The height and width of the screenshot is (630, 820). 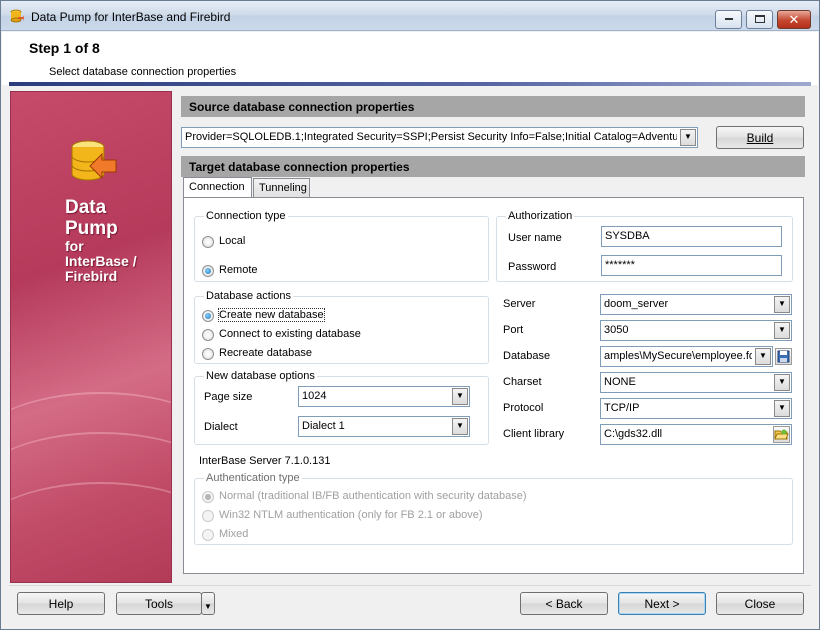 What do you see at coordinates (760, 603) in the screenshot?
I see `close-button: Close` at bounding box center [760, 603].